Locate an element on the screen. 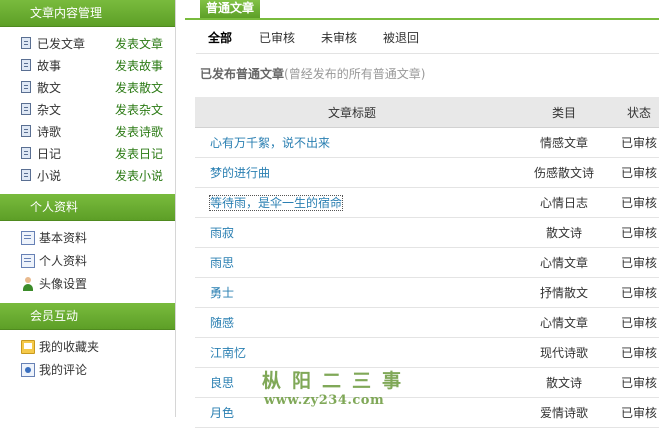  filter-rejected: 被退回 is located at coordinates (401, 37).